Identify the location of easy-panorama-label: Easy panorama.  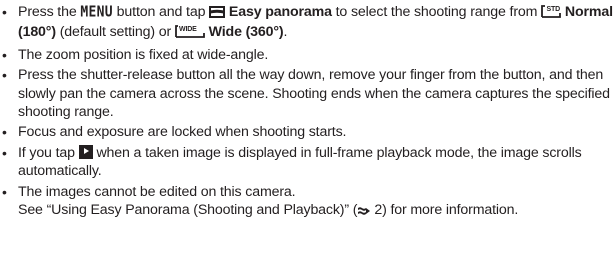
(280, 12).